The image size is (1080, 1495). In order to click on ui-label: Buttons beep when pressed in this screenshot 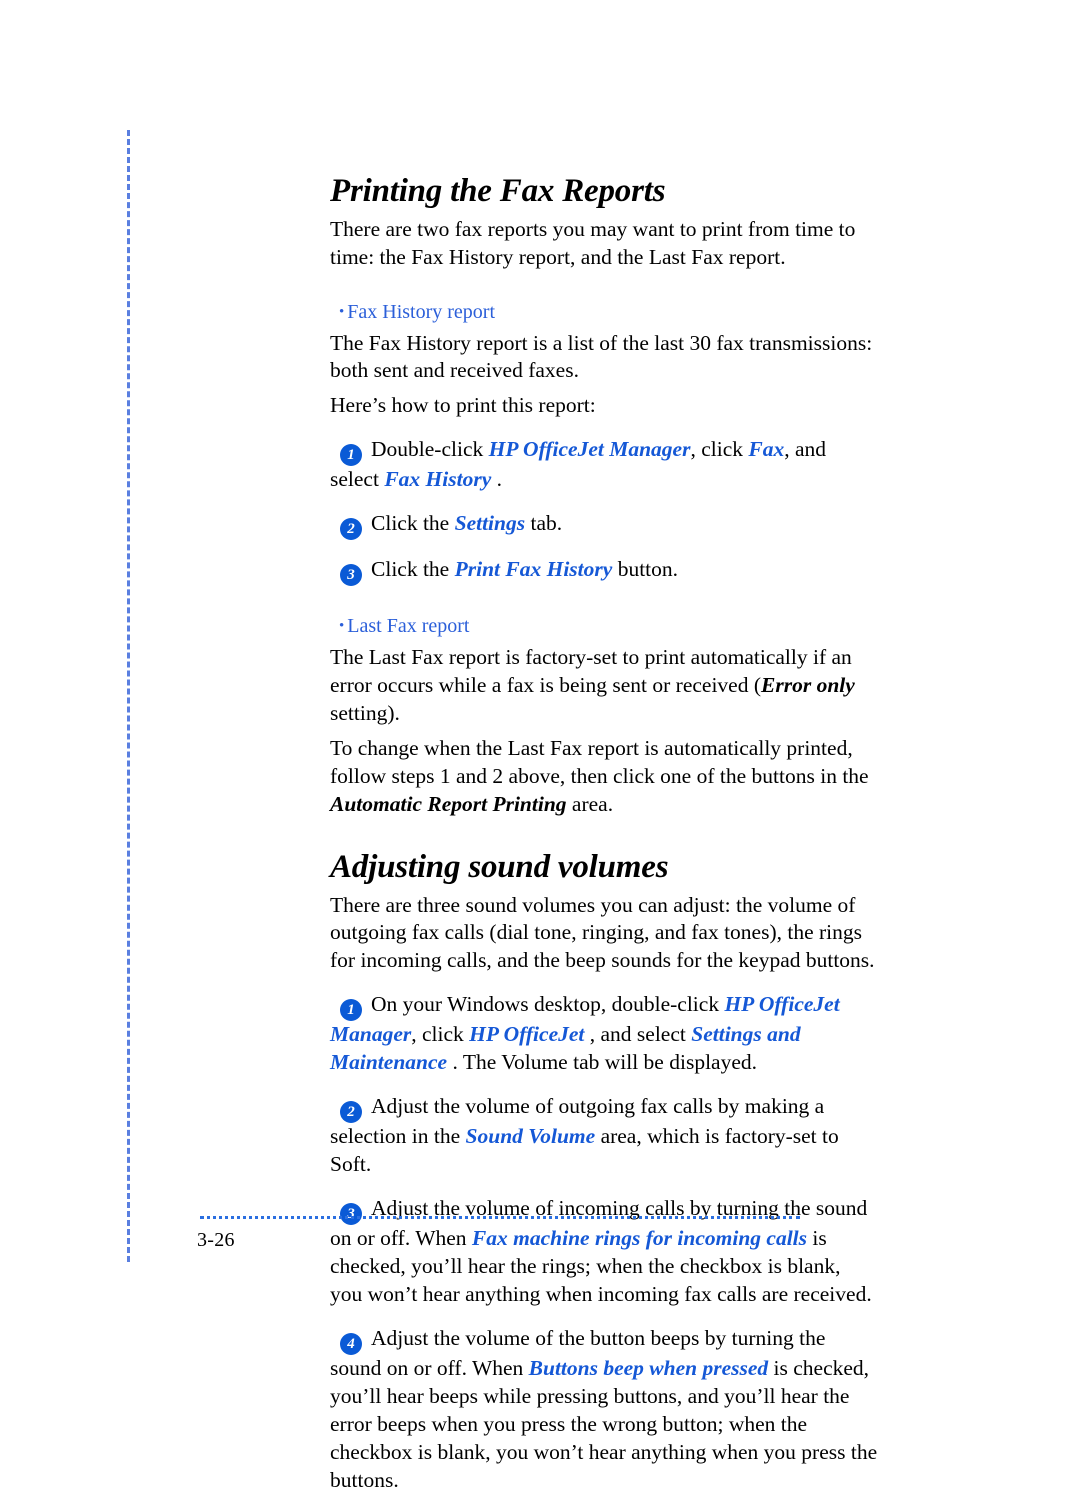, I will do `click(648, 1367)`.